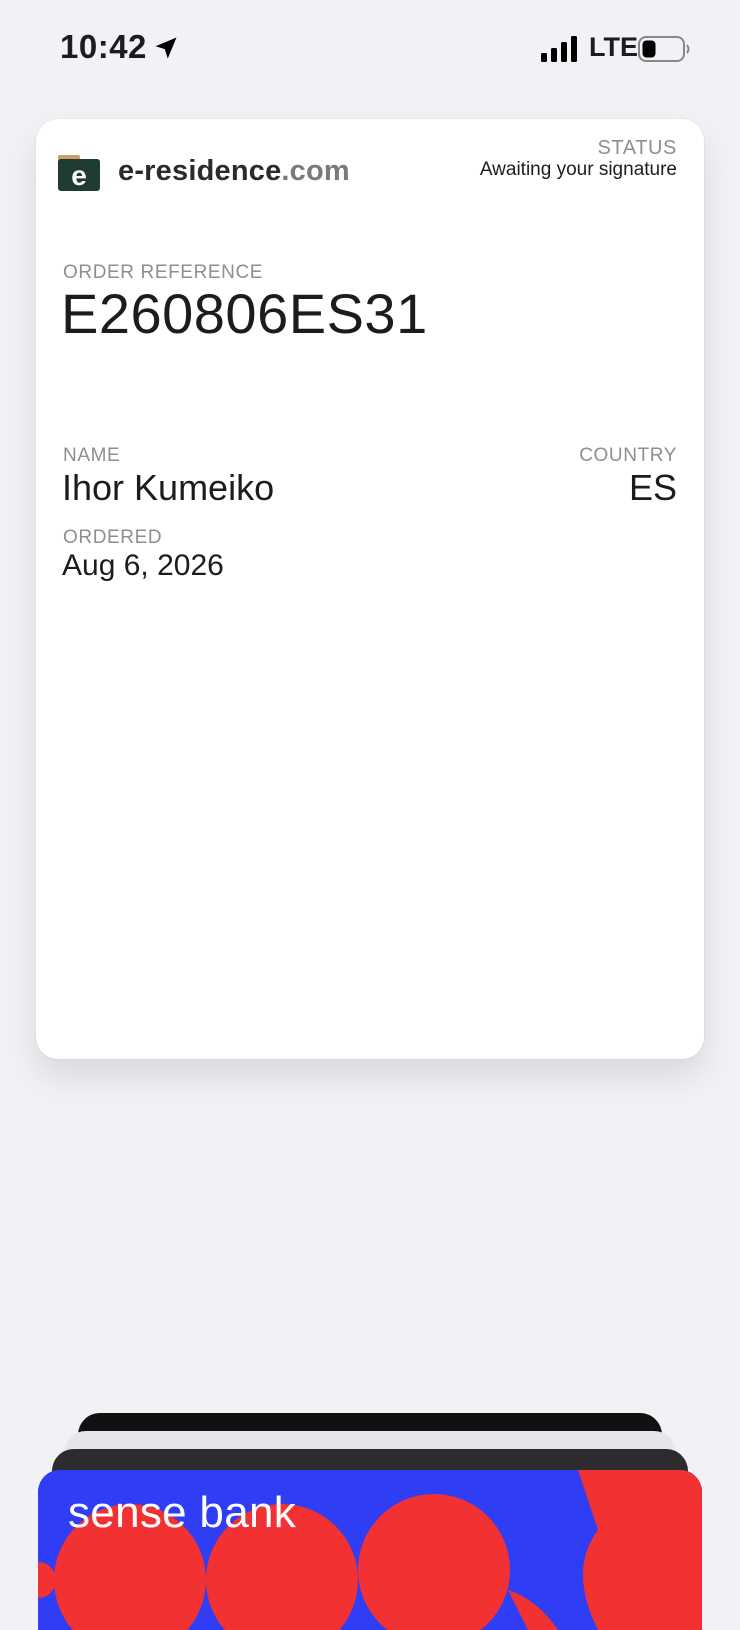  What do you see at coordinates (578, 169) in the screenshot?
I see `status-value: Awaiting your signature` at bounding box center [578, 169].